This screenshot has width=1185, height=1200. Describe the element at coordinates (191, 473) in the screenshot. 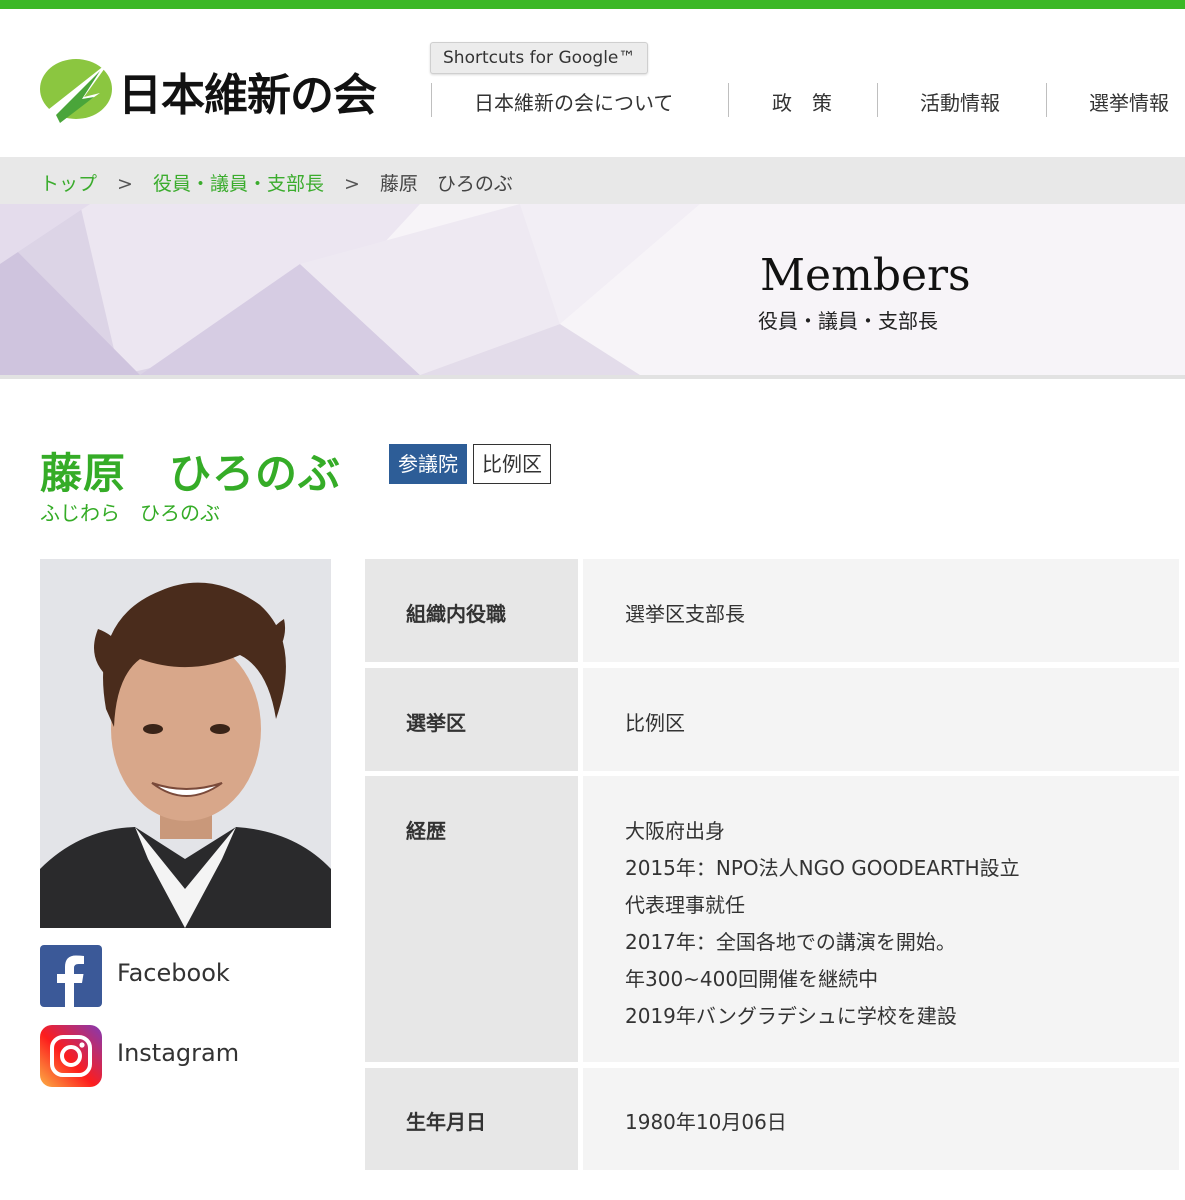

I see `member-name: 藤原 ひろのぶ` at that location.